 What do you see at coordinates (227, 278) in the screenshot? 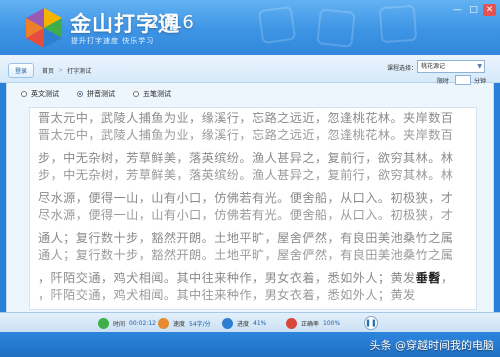
I see `original-text-segment: ，阡陌交通，鸡犬相闻。其中往来种作，男女衣着，悉如外人；黄发` at bounding box center [227, 278].